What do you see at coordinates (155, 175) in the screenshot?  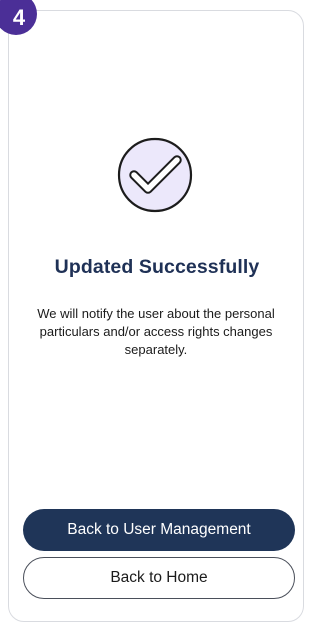 I see `check-circle-icon` at bounding box center [155, 175].